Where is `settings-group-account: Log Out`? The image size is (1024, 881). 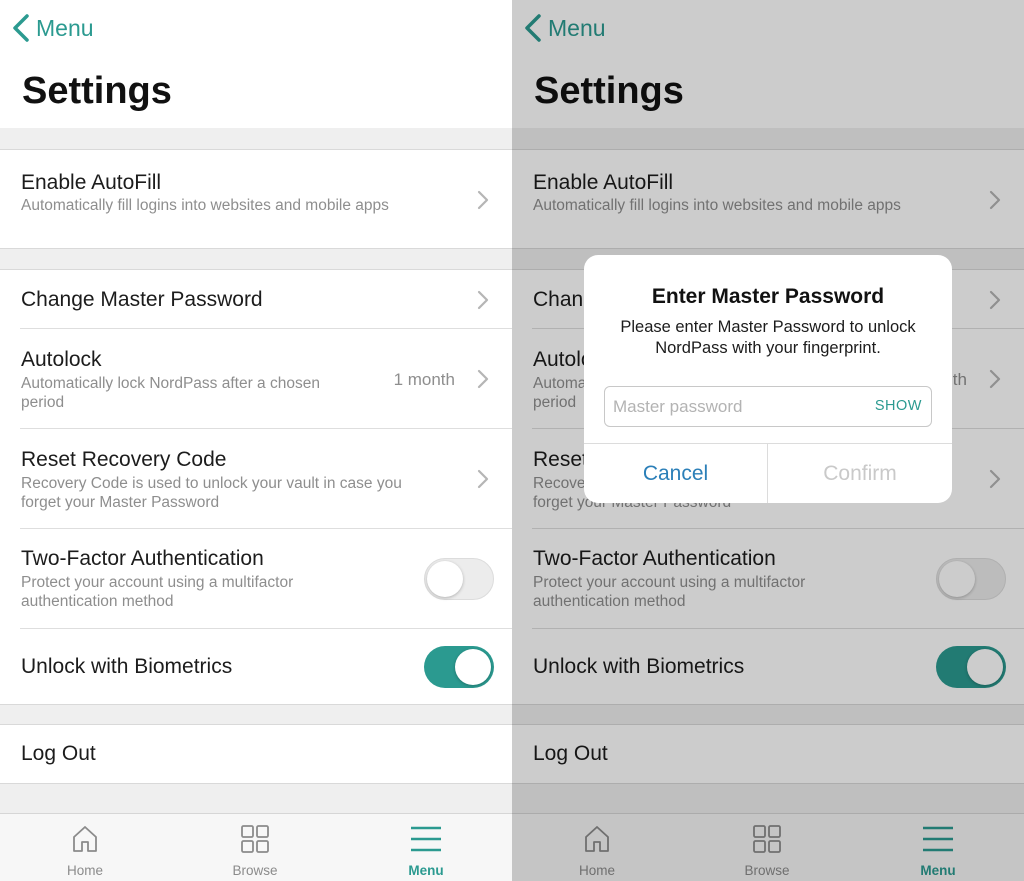 settings-group-account: Log Out is located at coordinates (256, 754).